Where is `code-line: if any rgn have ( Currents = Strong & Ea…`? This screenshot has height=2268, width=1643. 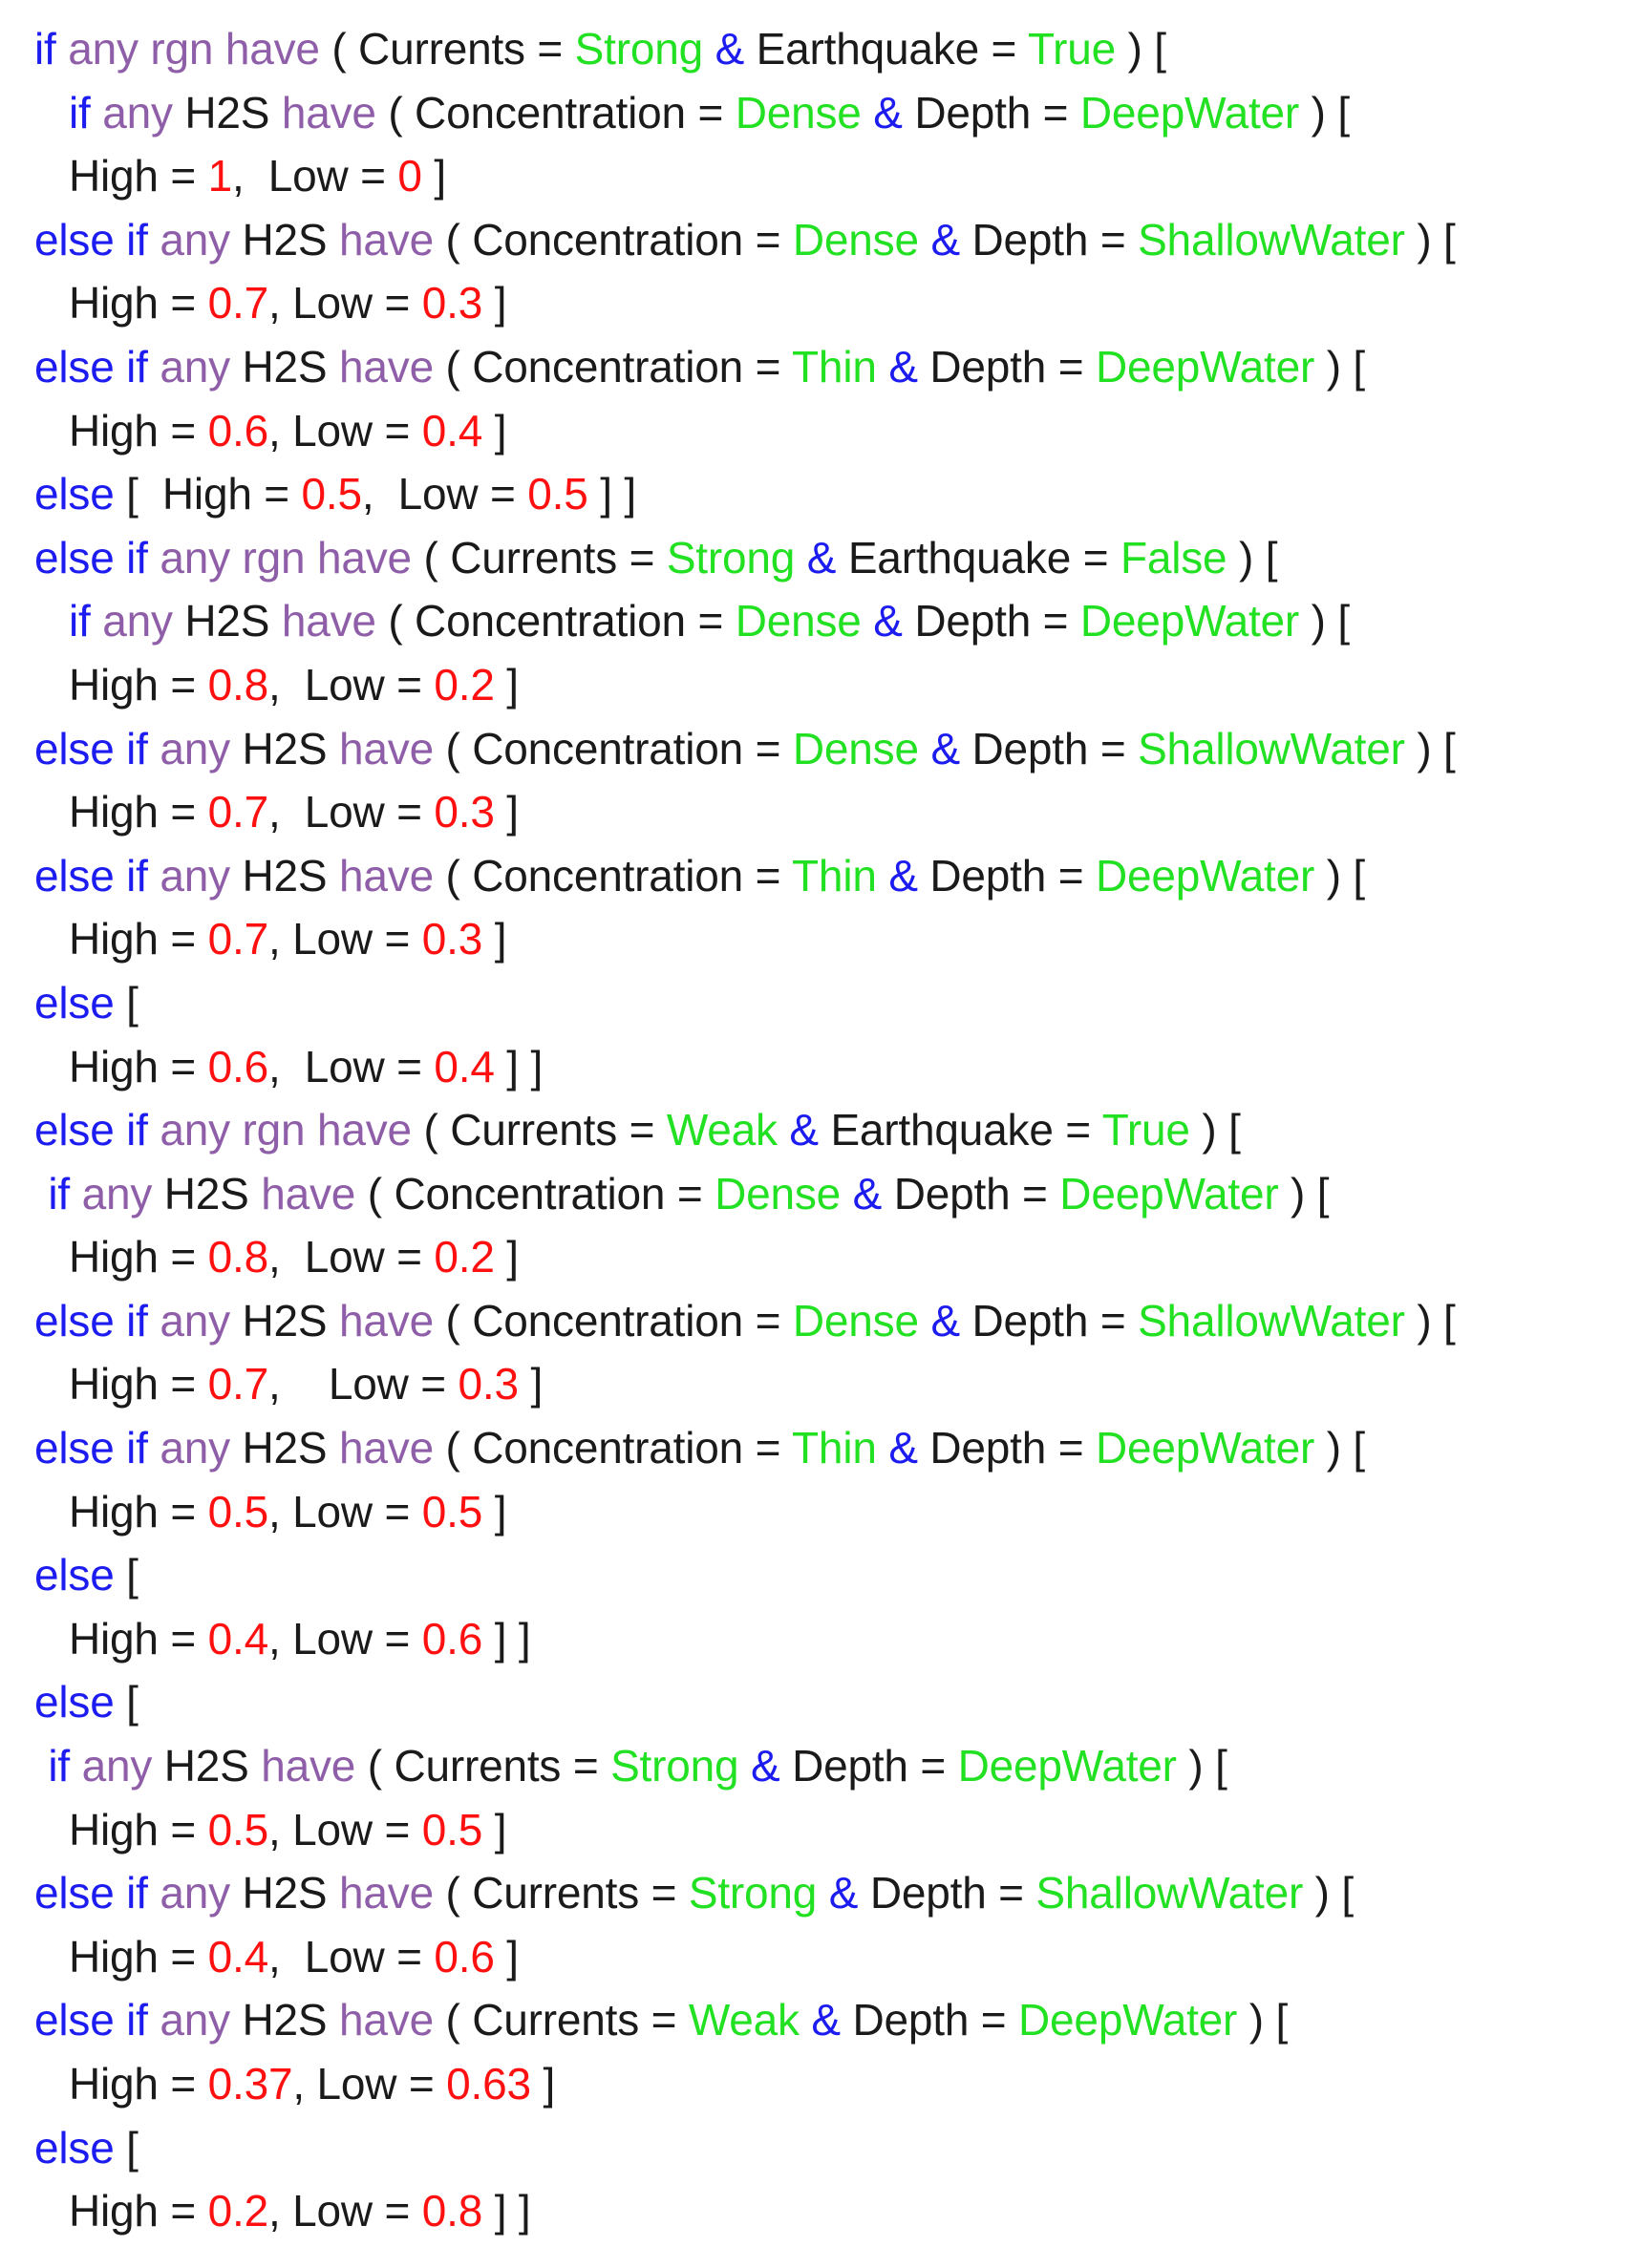 code-line: if any rgn have ( Currents = Strong & Ea… is located at coordinates (821, 49).